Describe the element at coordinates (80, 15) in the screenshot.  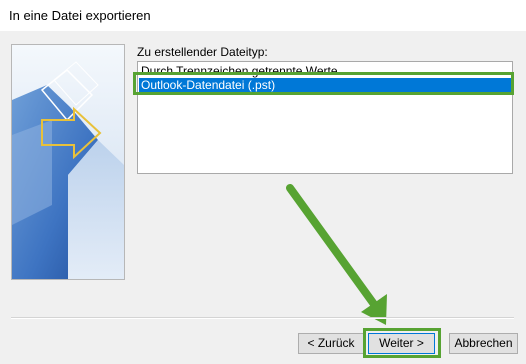
I see `window-title: In eine Datei exportieren` at that location.